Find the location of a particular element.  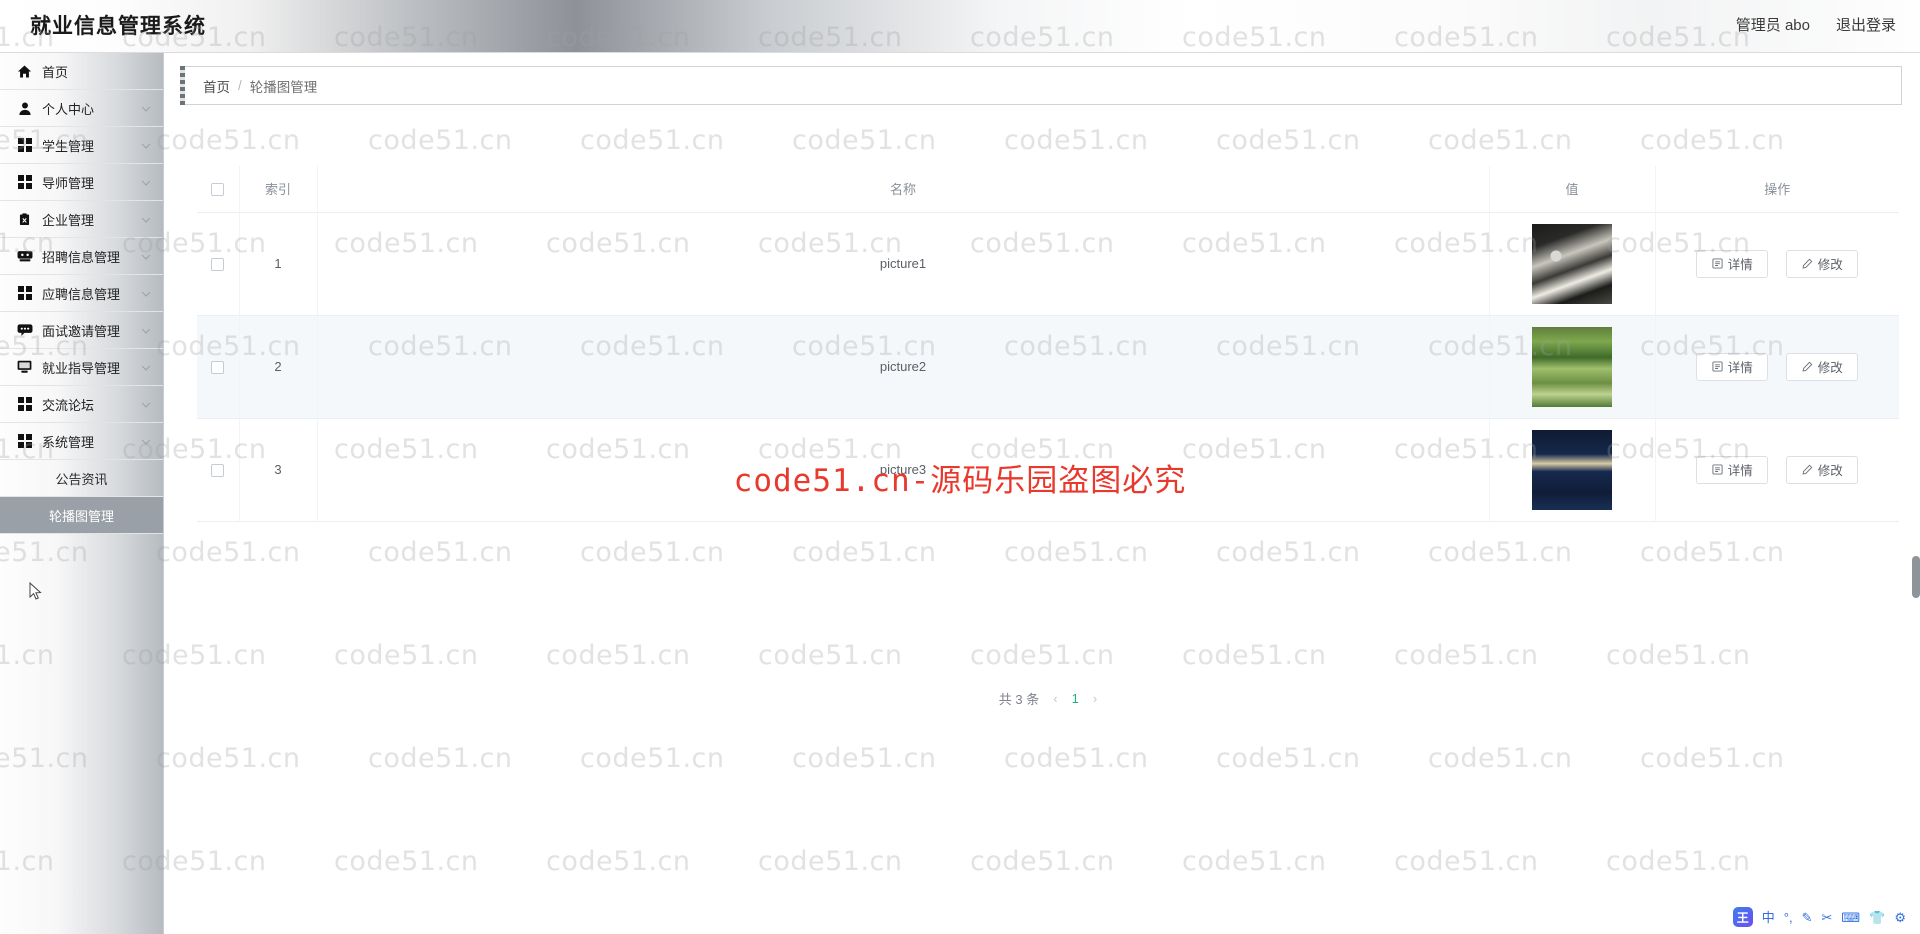

sidebar-item-1: 个人中心 is located at coordinates (81, 108).